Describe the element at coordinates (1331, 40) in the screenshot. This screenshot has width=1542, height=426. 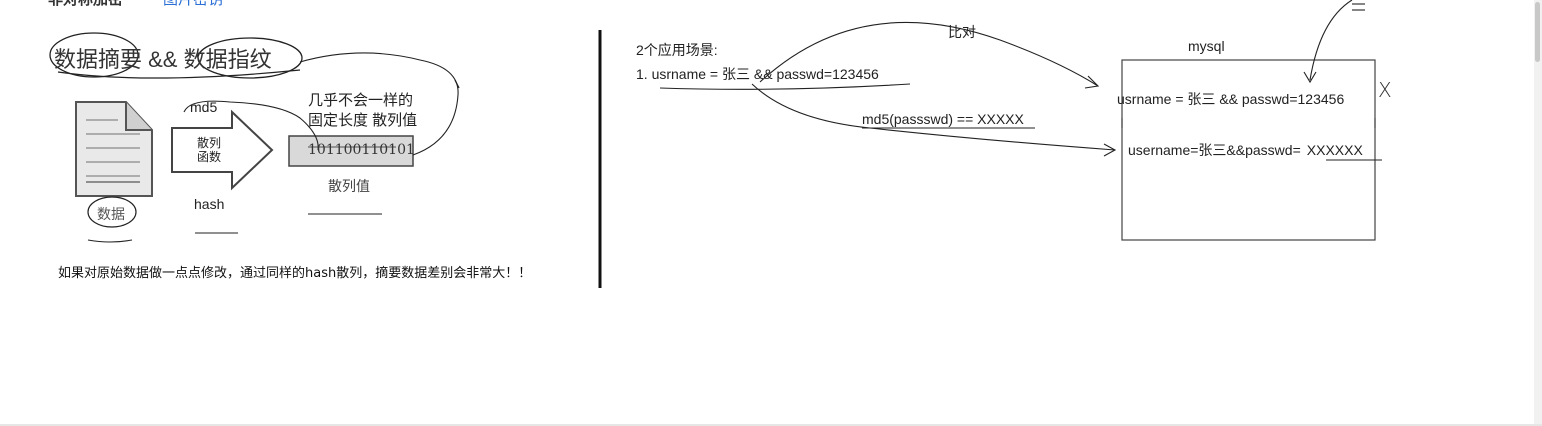
I see `top-arrow` at that location.